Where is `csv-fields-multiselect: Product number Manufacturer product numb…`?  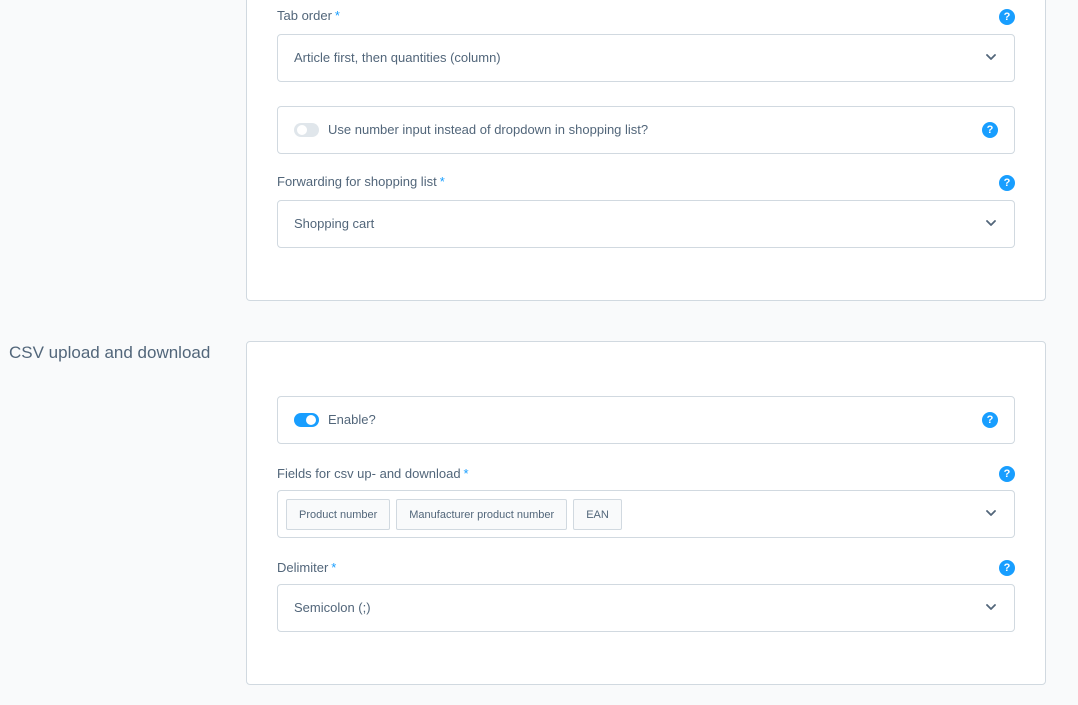
csv-fields-multiselect: Product number Manufacturer product numb… is located at coordinates (646, 514).